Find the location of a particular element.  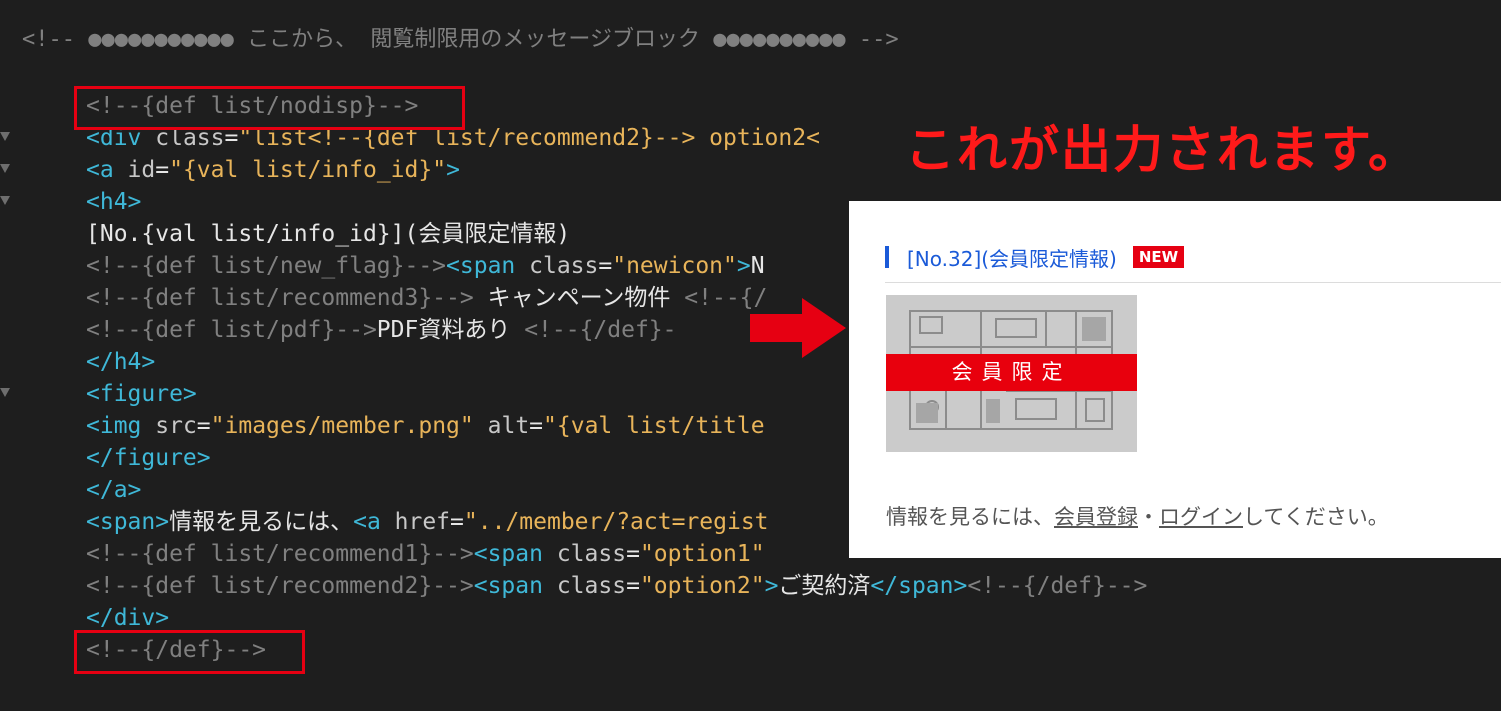

code-text: <!--{def list/pdf}-->PDF資料あり <!--{/def}- is located at coordinates (381, 330).